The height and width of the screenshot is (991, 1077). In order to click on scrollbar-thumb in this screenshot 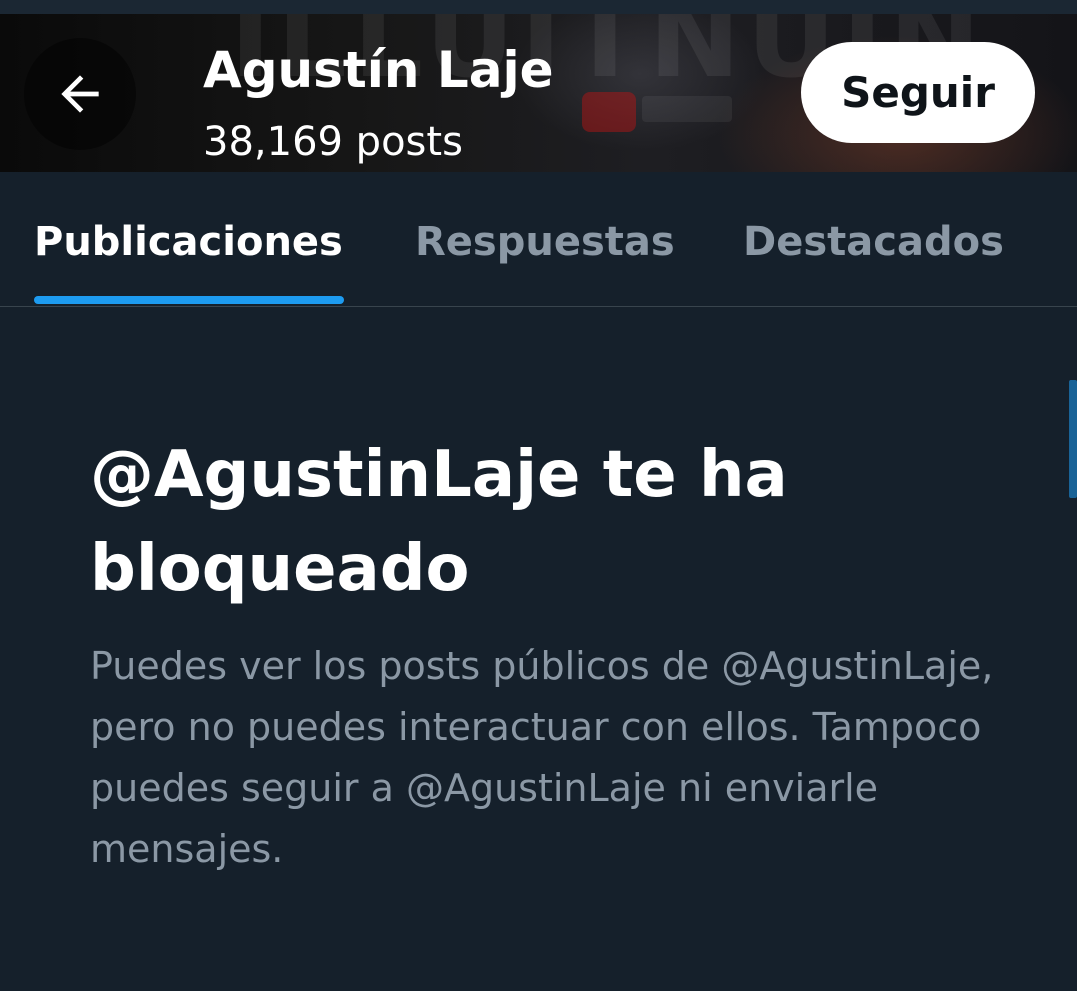, I will do `click(1073, 439)`.